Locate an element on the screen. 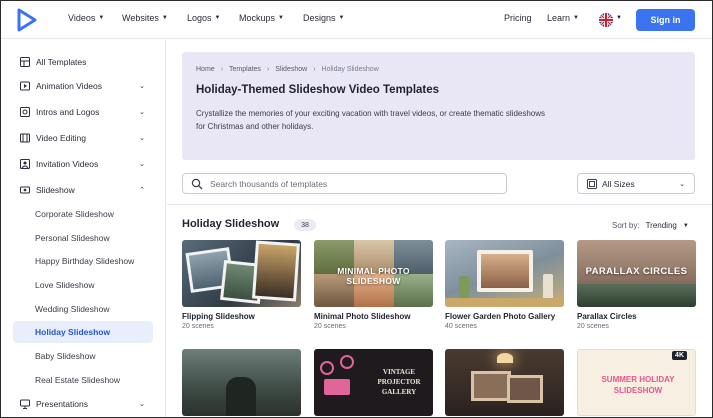 The width and height of the screenshot is (713, 418). template-card-title: Flipping Slideshow is located at coordinates (218, 316).